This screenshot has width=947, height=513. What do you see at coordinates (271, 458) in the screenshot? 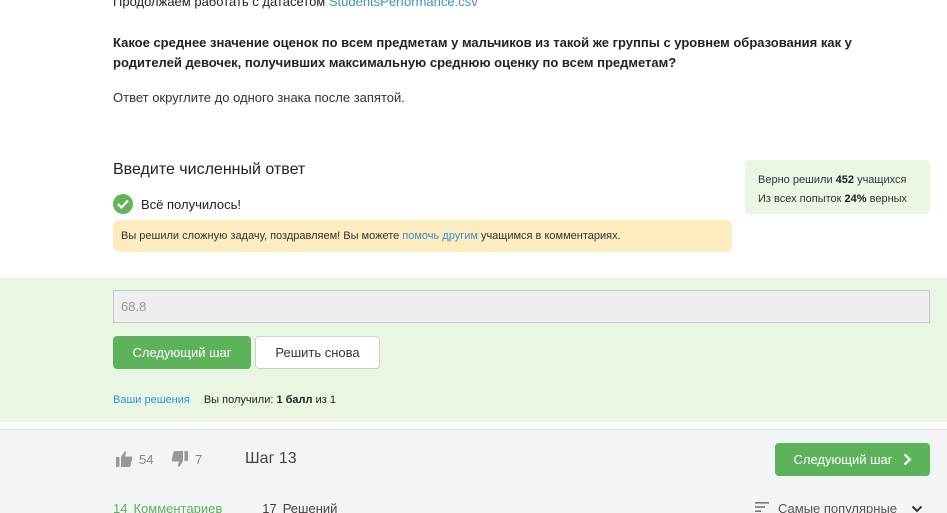
I see `step-label: Шаг 13` at bounding box center [271, 458].